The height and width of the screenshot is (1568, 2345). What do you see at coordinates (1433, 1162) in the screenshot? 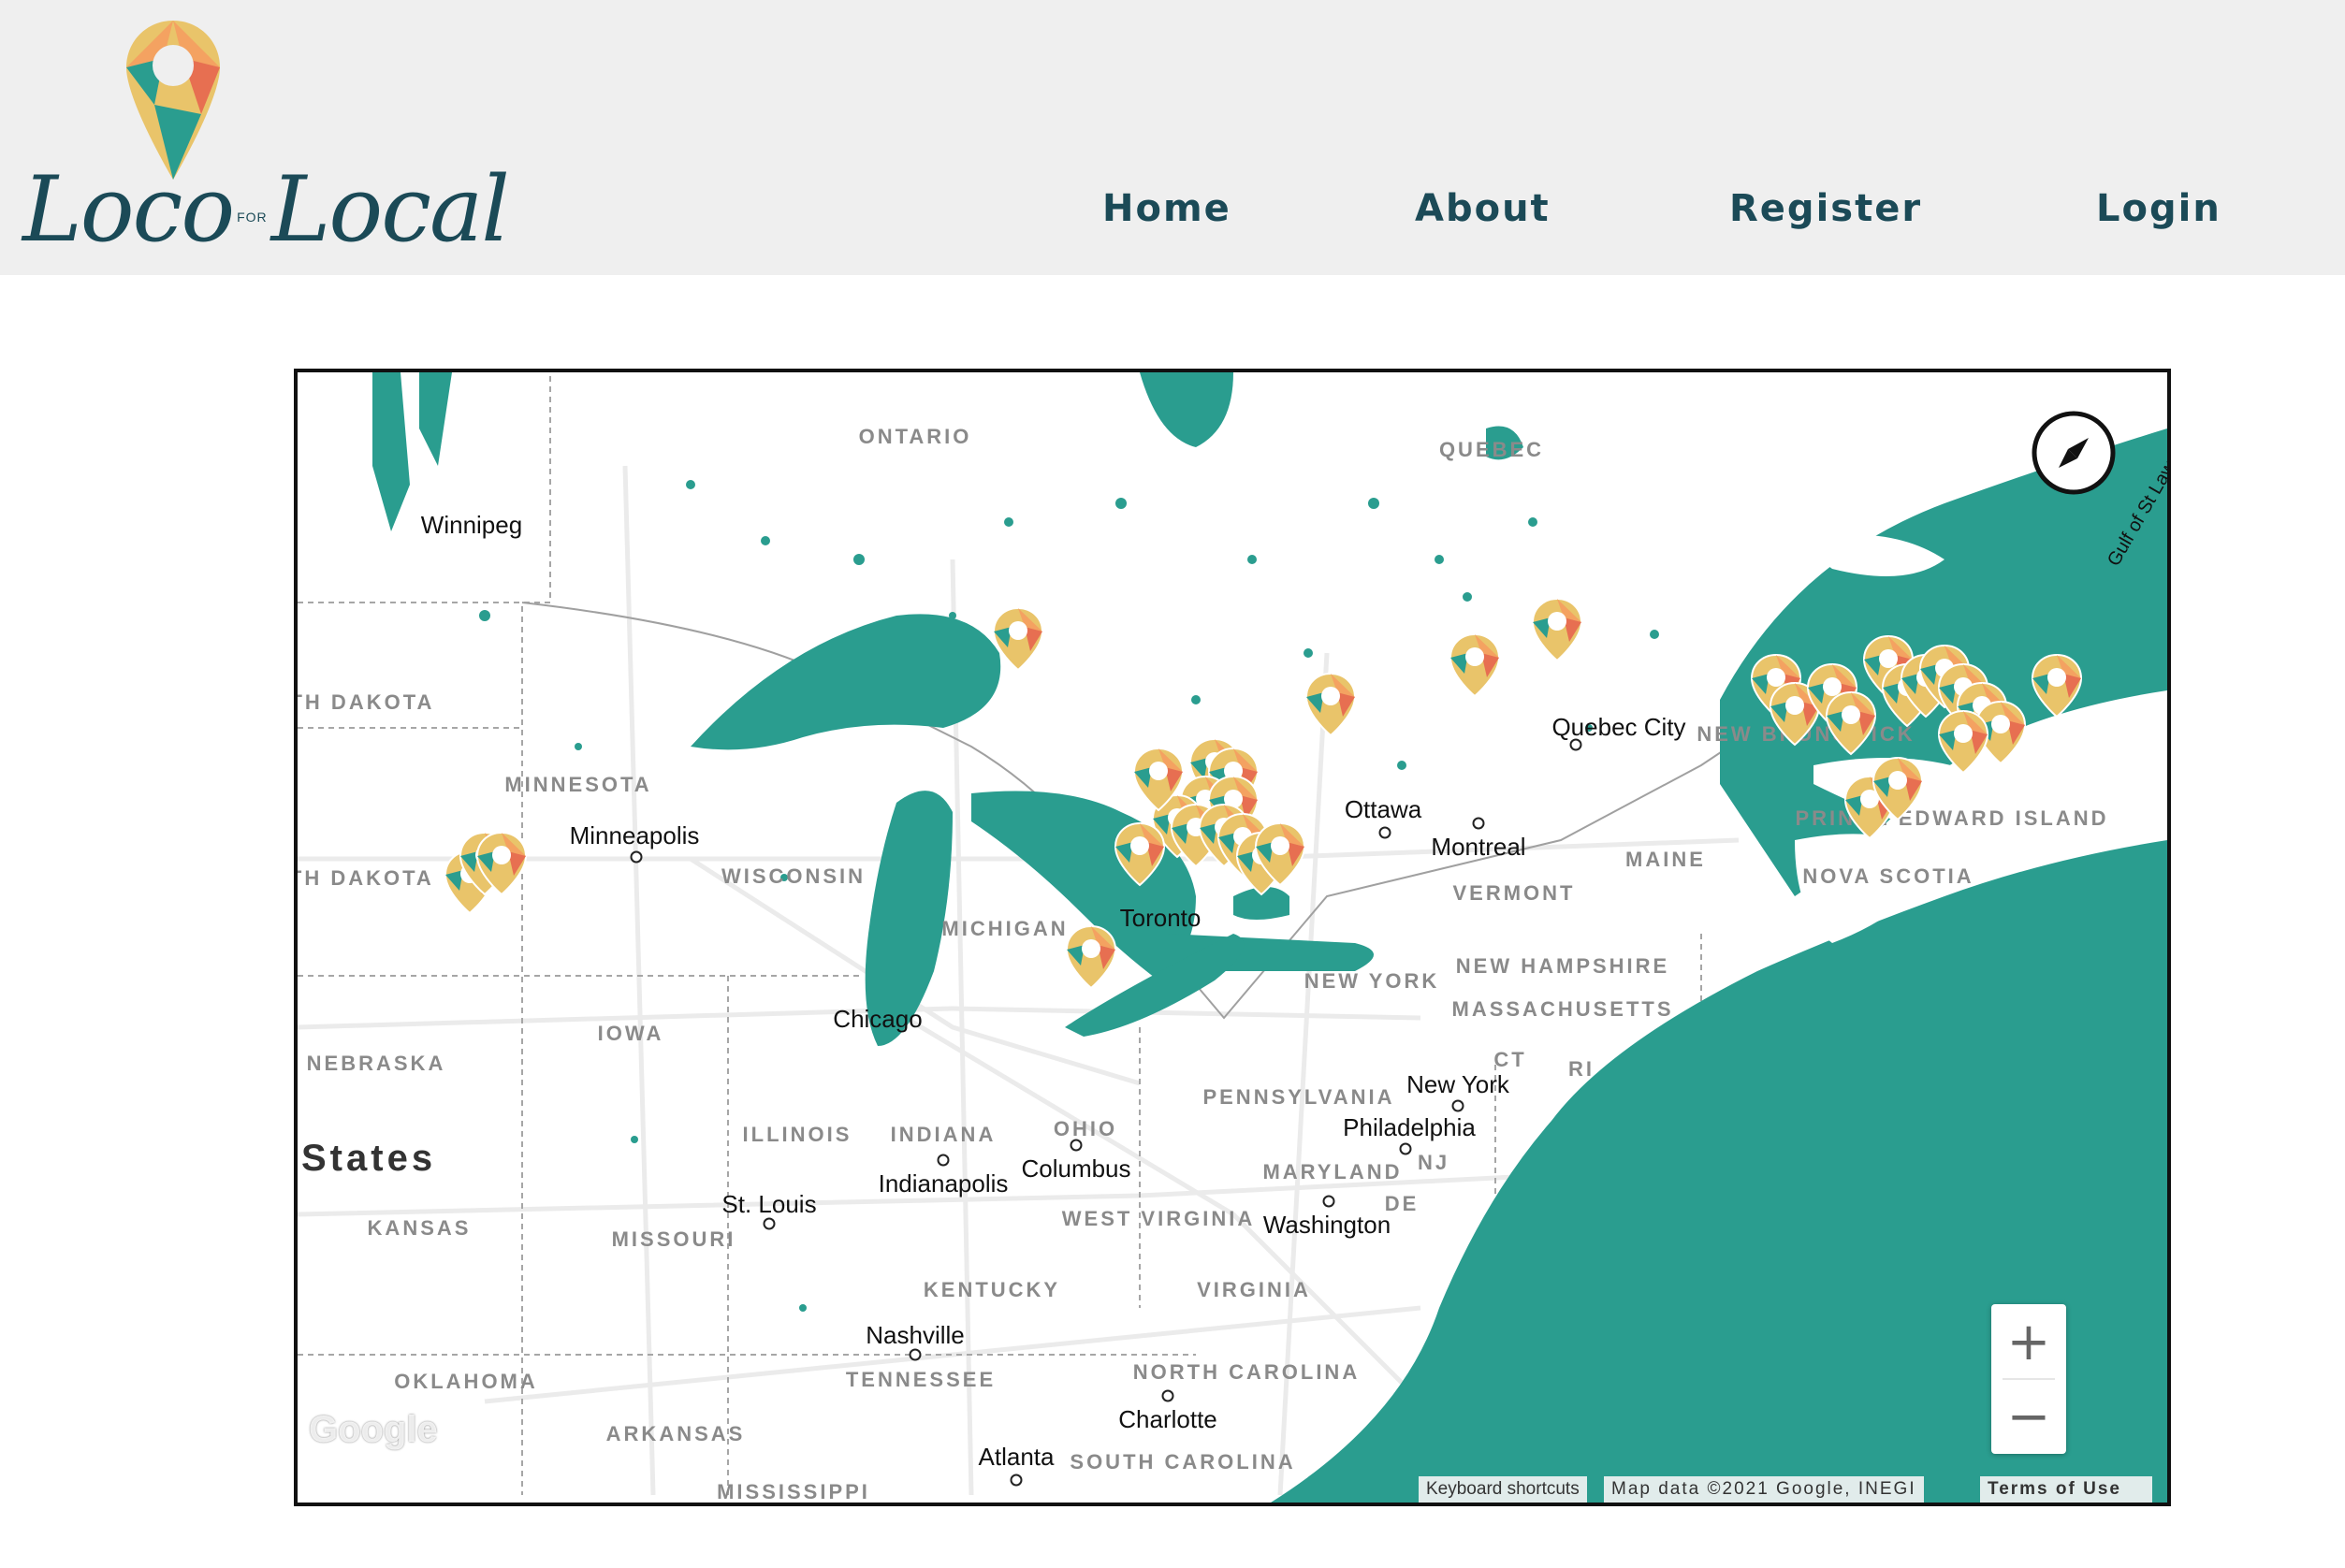
I see `region-label: NJ` at bounding box center [1433, 1162].